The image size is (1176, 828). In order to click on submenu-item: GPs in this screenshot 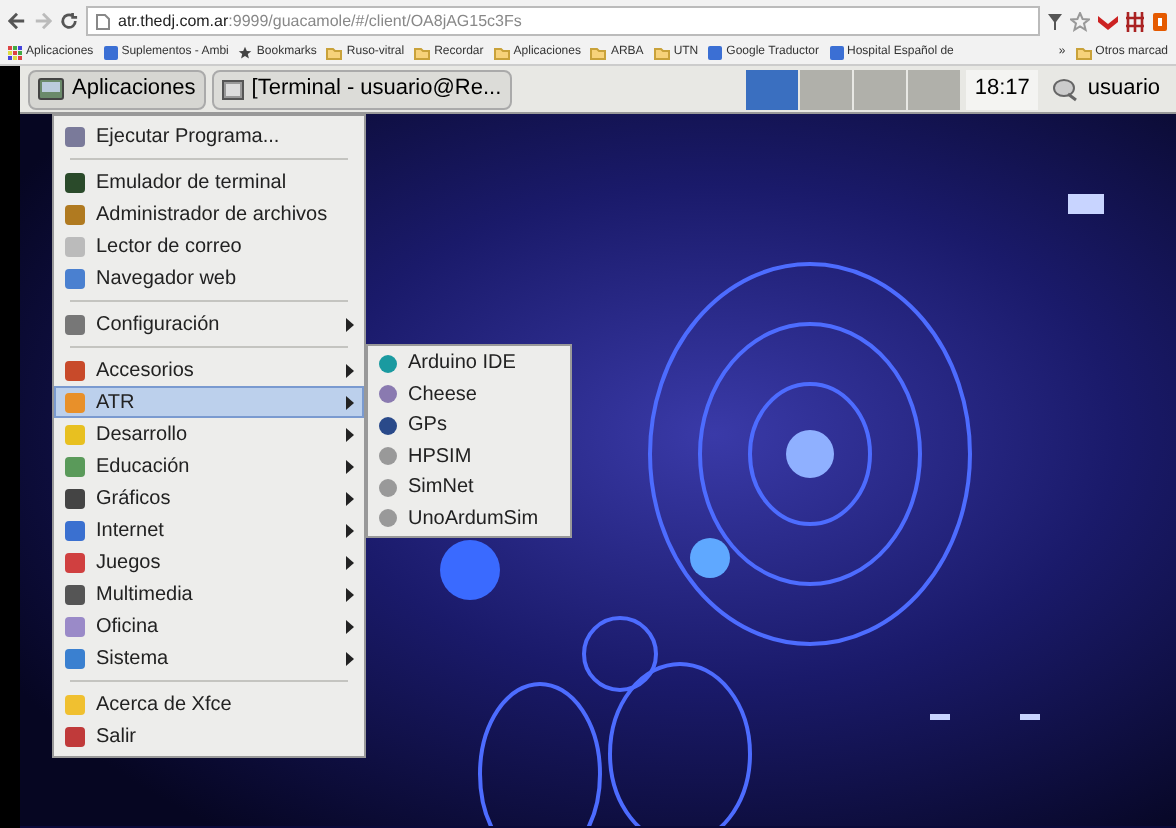, I will do `click(469, 425)`.